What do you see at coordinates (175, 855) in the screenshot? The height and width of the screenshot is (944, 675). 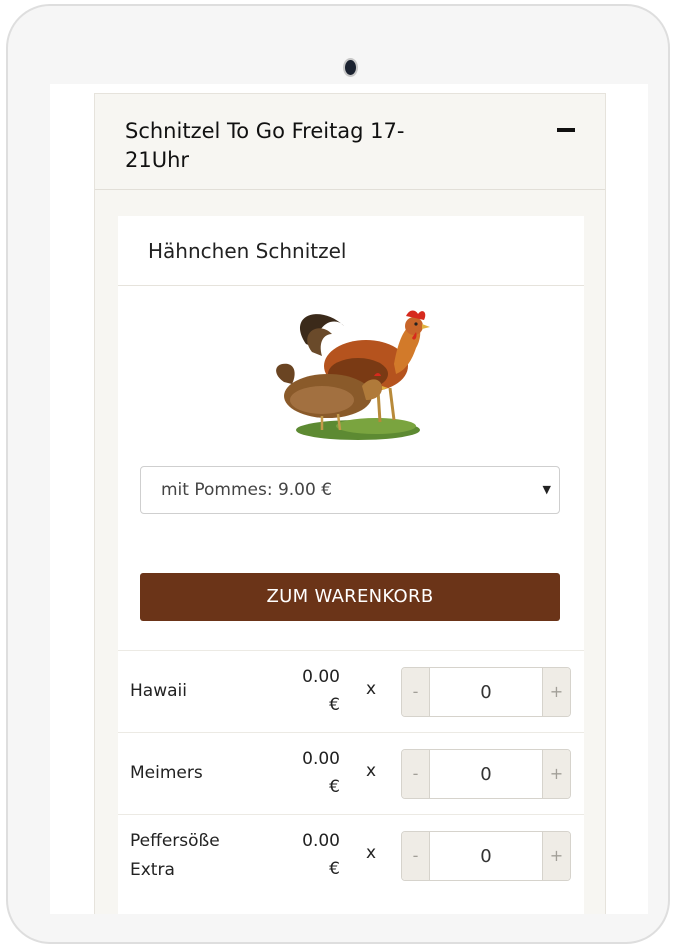 I see `extra-name: Peffersöße Extra` at bounding box center [175, 855].